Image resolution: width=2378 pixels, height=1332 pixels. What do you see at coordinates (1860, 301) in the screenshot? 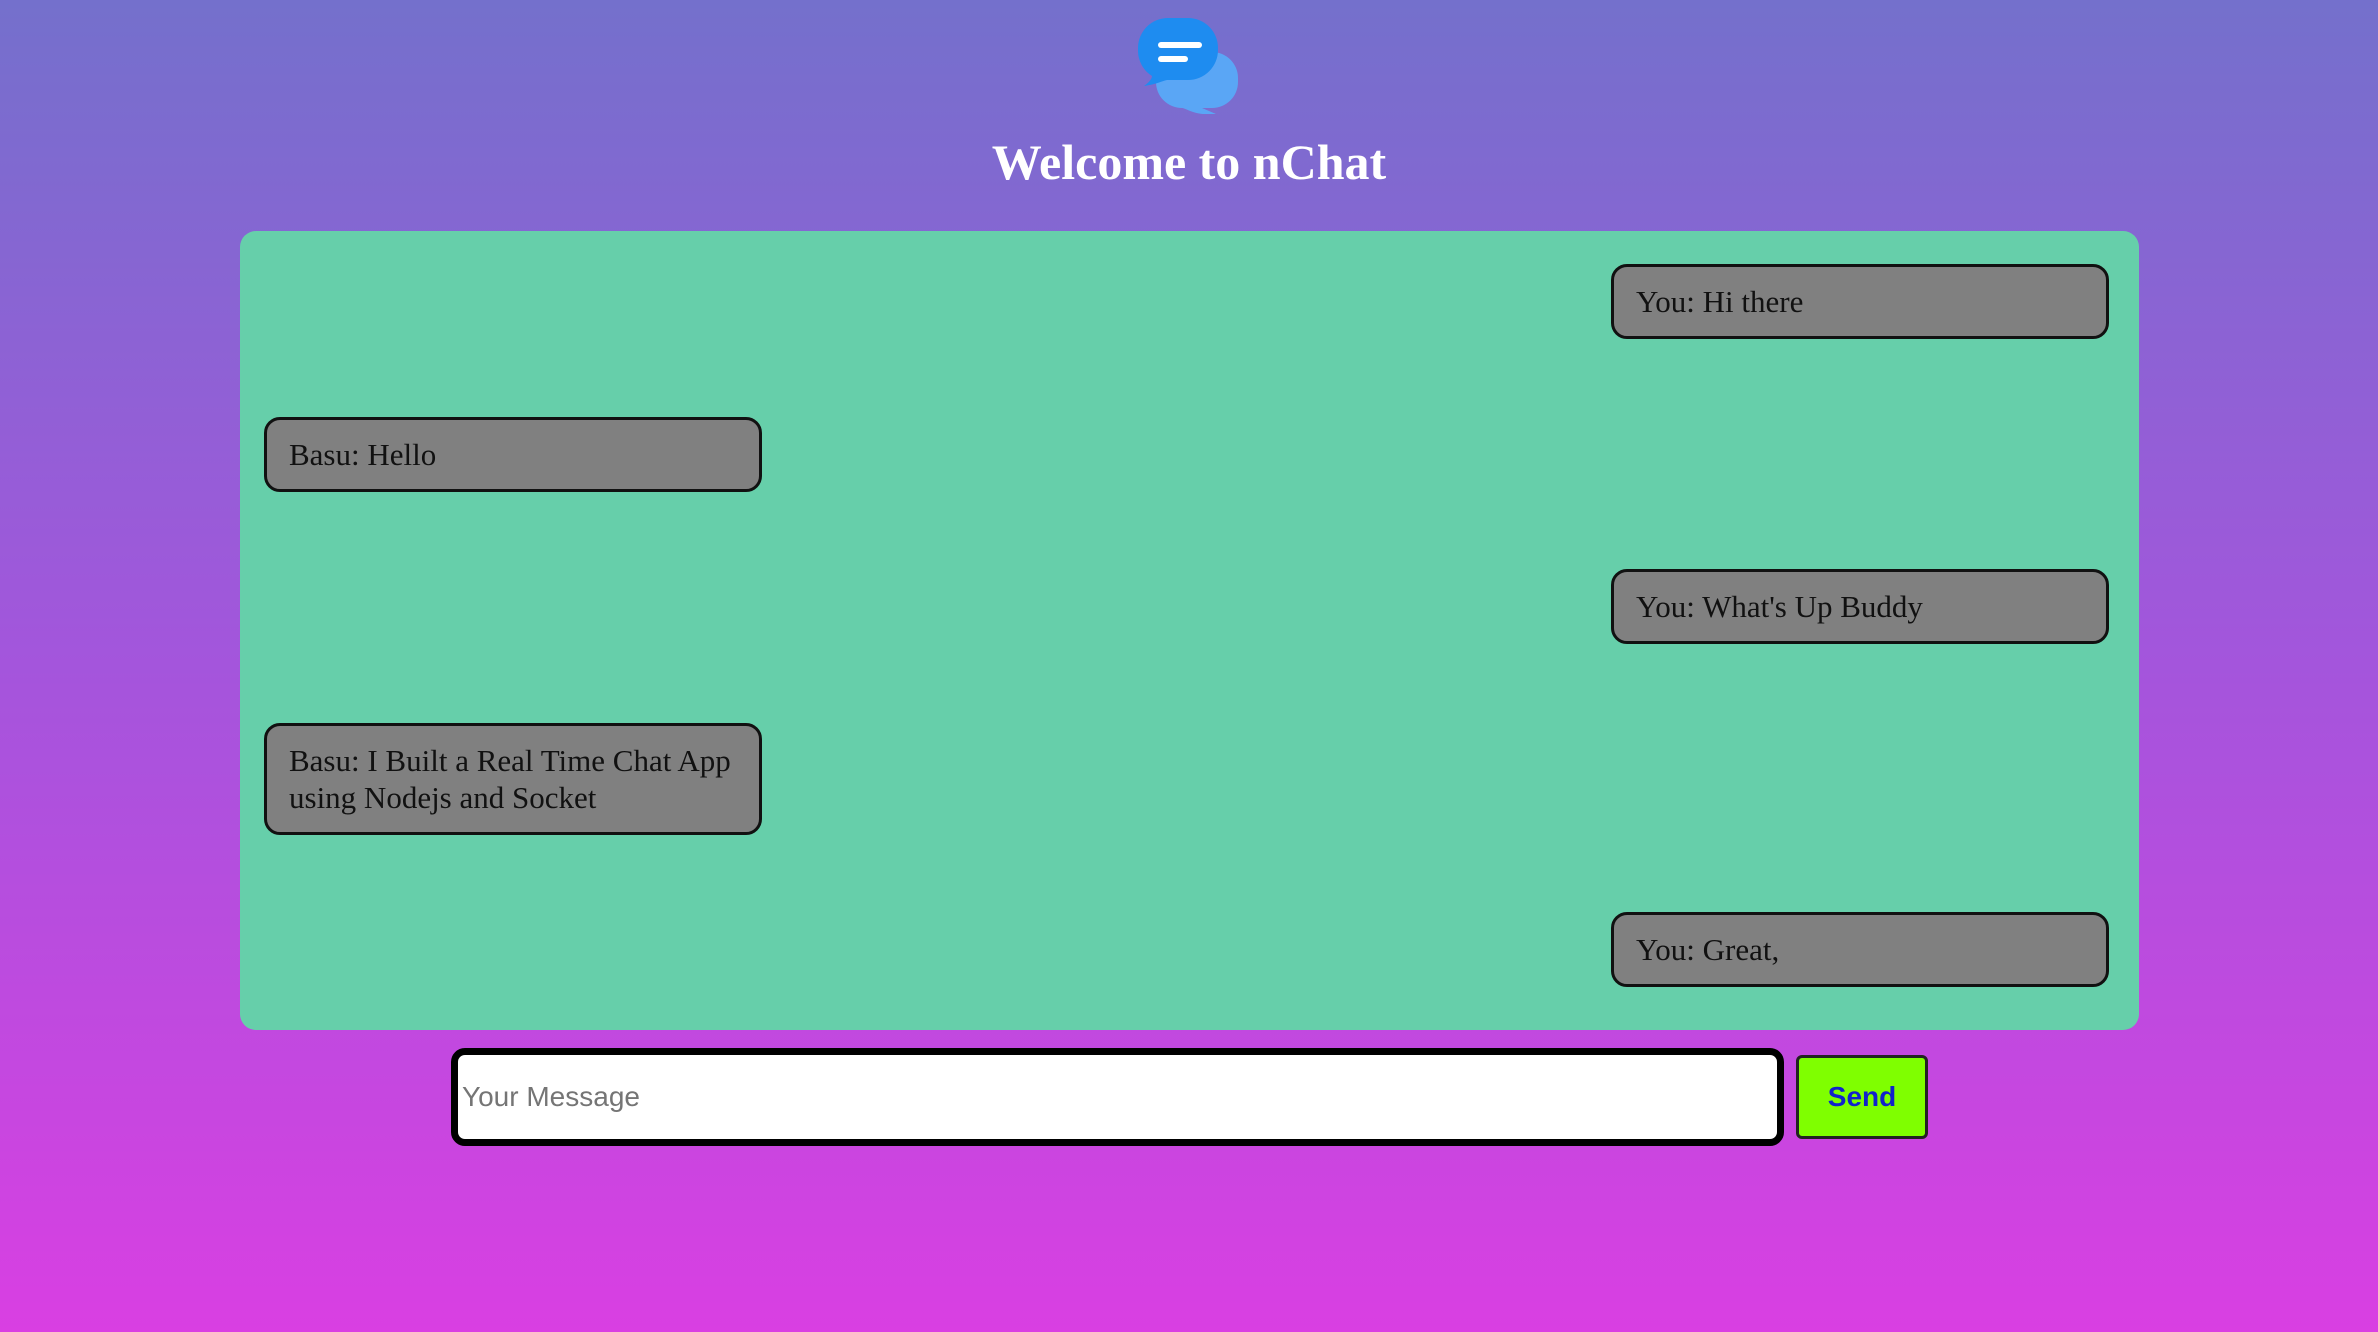
I see `outgoing-message: You: Hi there` at bounding box center [1860, 301].